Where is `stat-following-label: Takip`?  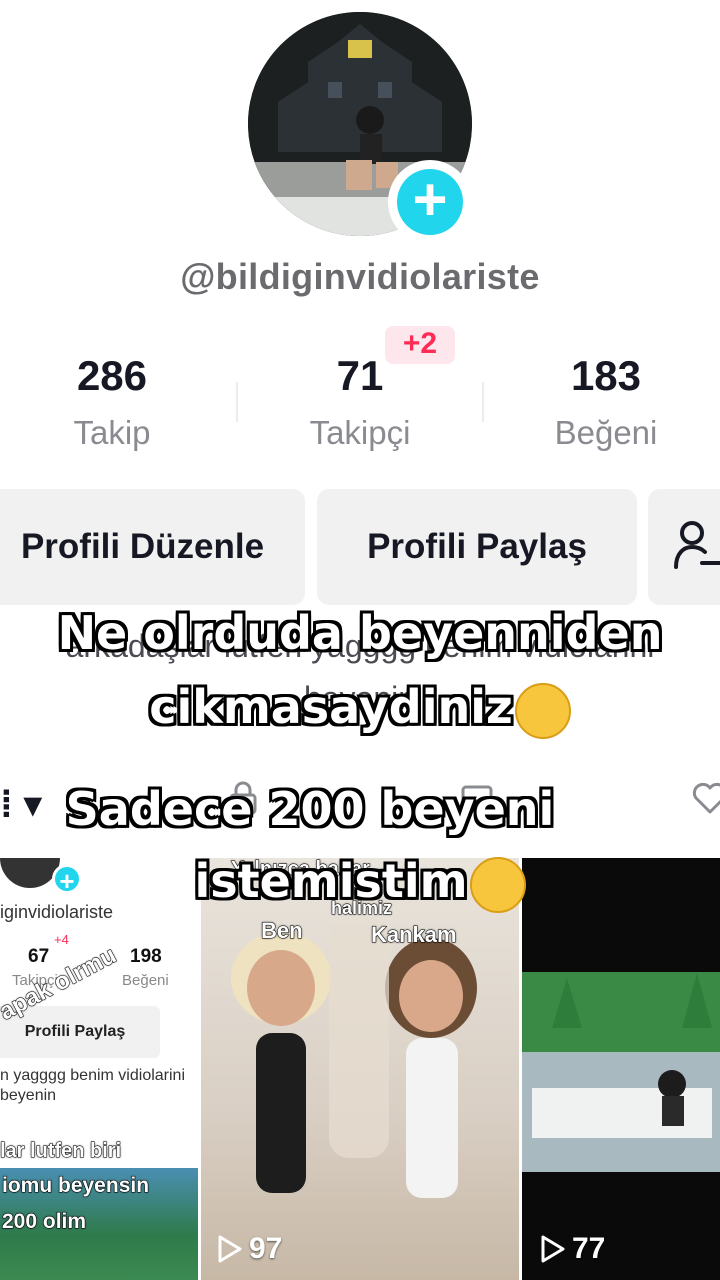
stat-following-label: Takip is located at coordinates (112, 432).